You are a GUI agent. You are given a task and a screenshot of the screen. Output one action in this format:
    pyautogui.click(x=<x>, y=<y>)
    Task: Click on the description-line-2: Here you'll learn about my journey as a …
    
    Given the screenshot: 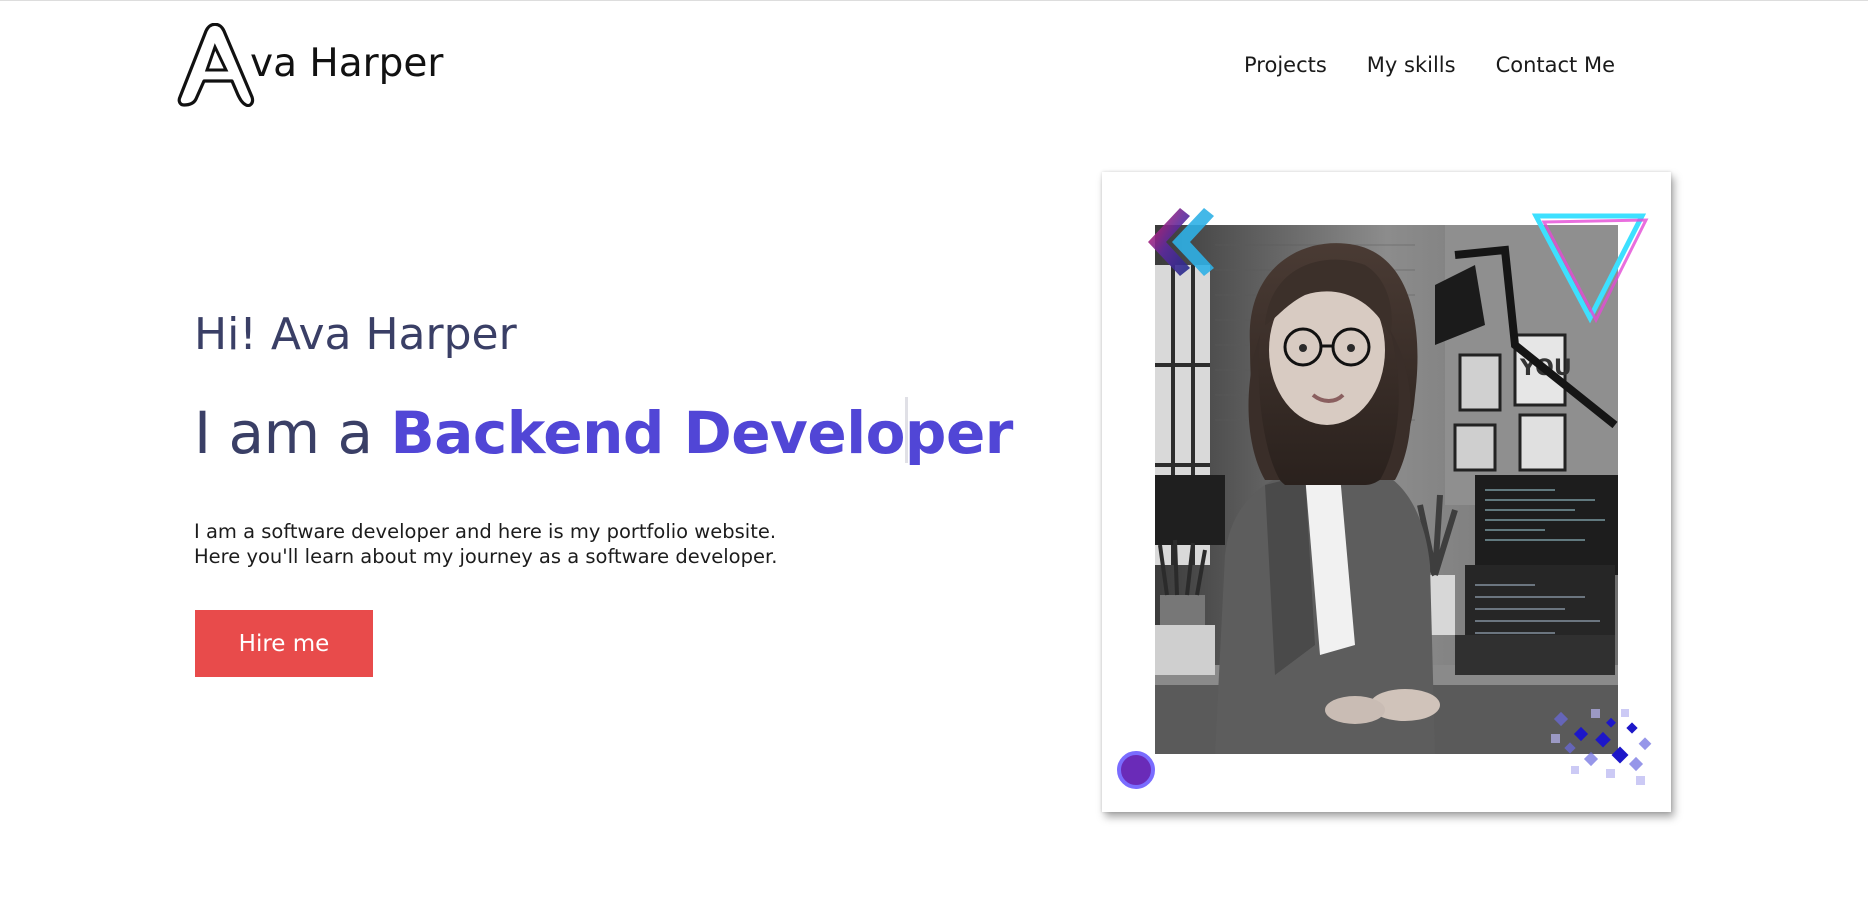 What is the action you would take?
    pyautogui.click(x=486, y=556)
    